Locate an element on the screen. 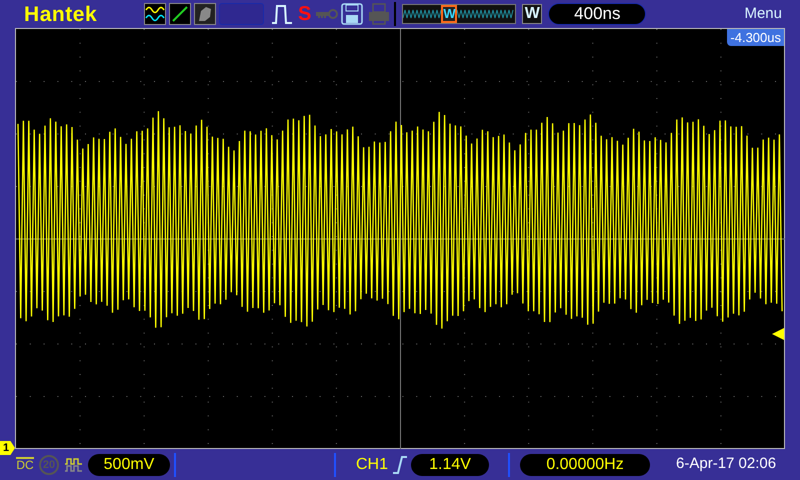 The image size is (800, 480). menu-label: Menu is located at coordinates (763, 14).